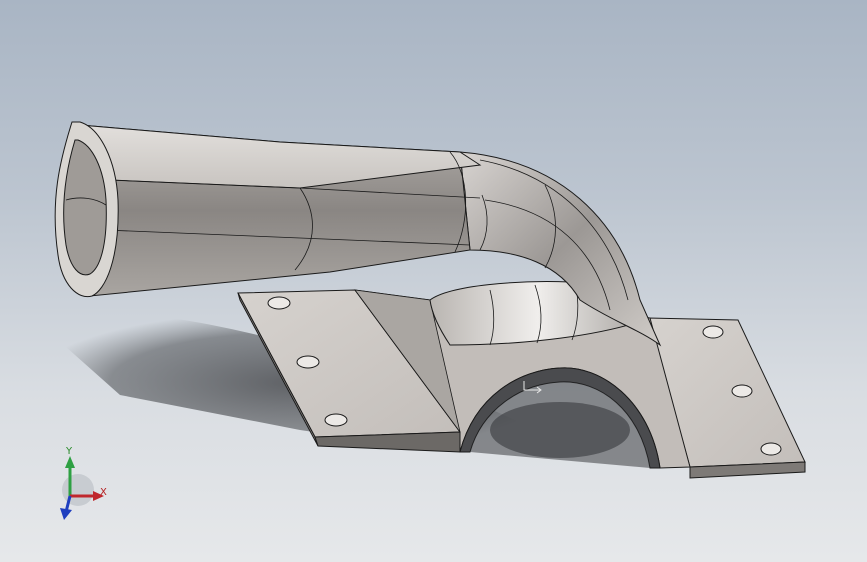  What do you see at coordinates (280, 210) in the screenshot?
I see `tube-body` at bounding box center [280, 210].